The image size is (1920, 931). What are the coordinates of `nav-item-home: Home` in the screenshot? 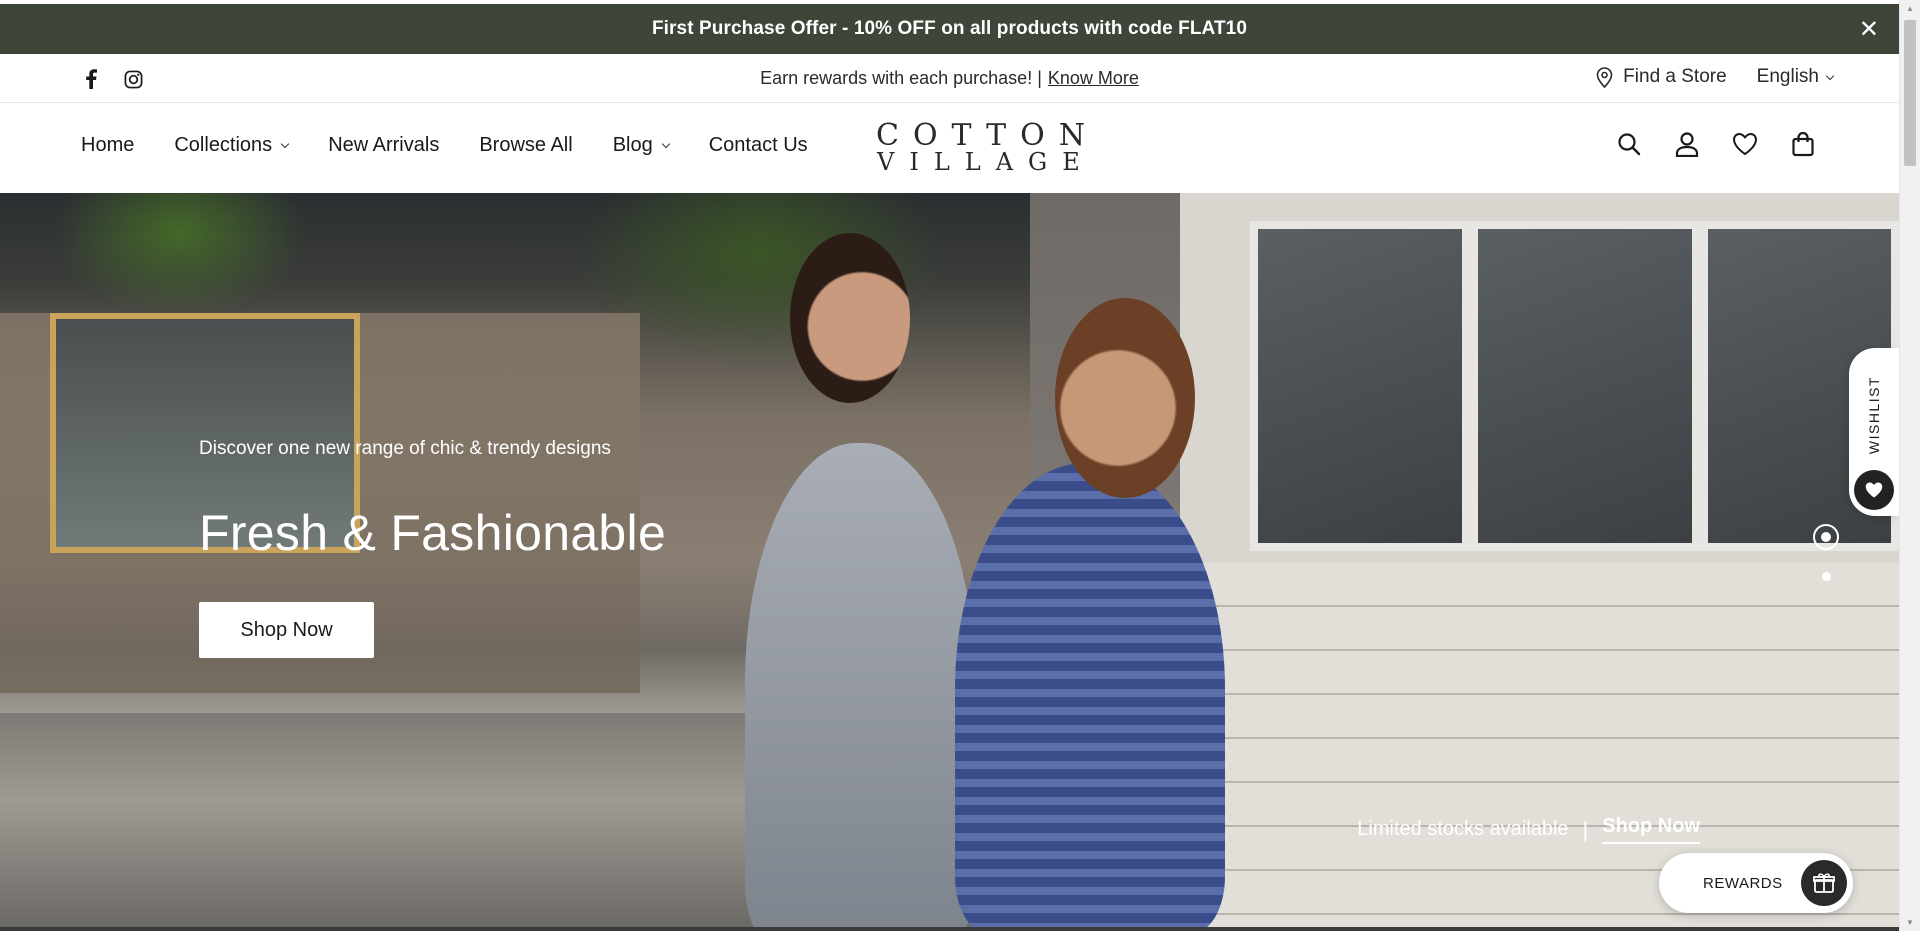 It's located at (107, 145).